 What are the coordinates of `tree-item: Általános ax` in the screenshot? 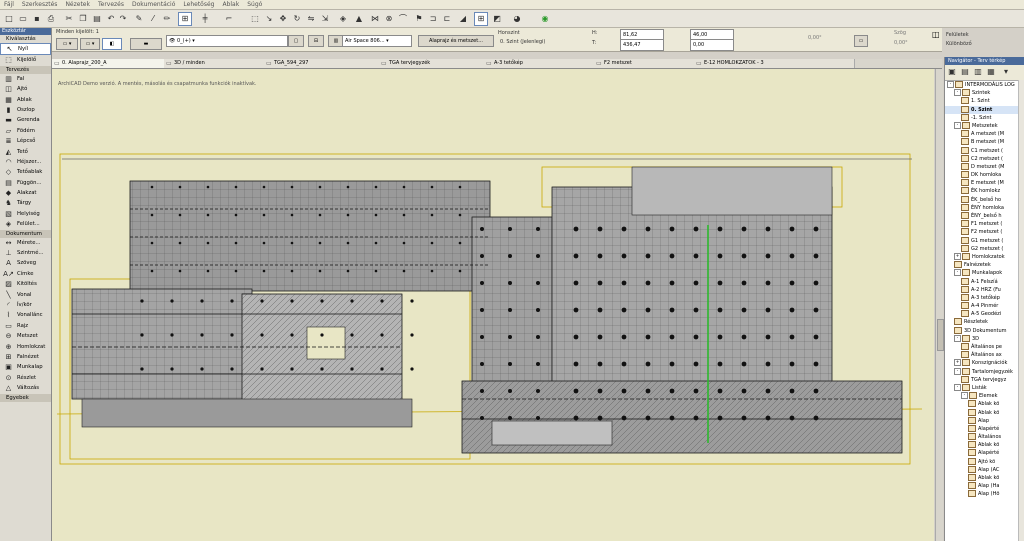 It's located at (984, 355).